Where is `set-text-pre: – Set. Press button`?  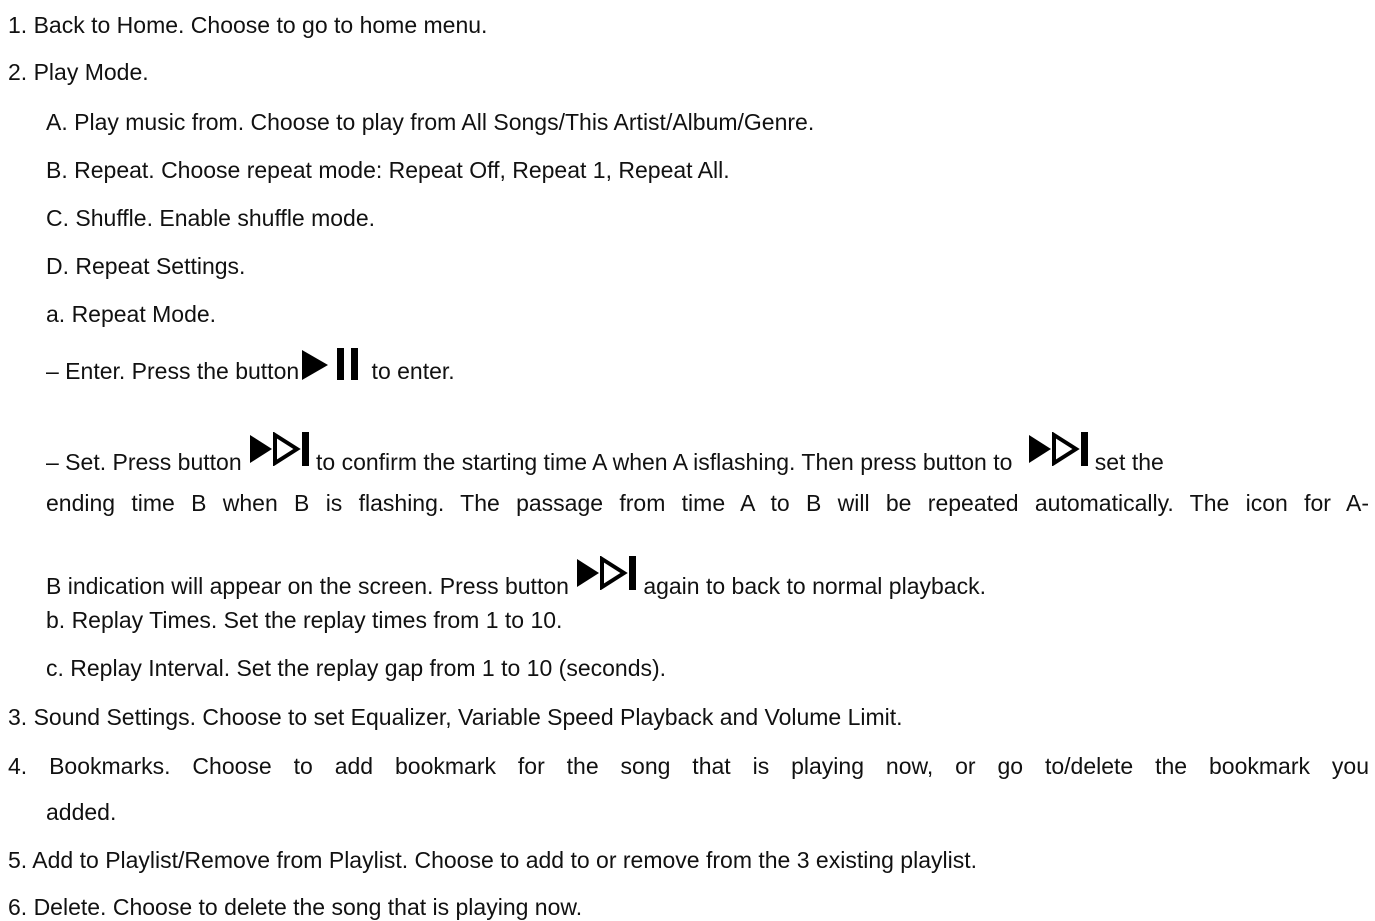
set-text-pre: – Set. Press button is located at coordinates (147, 462).